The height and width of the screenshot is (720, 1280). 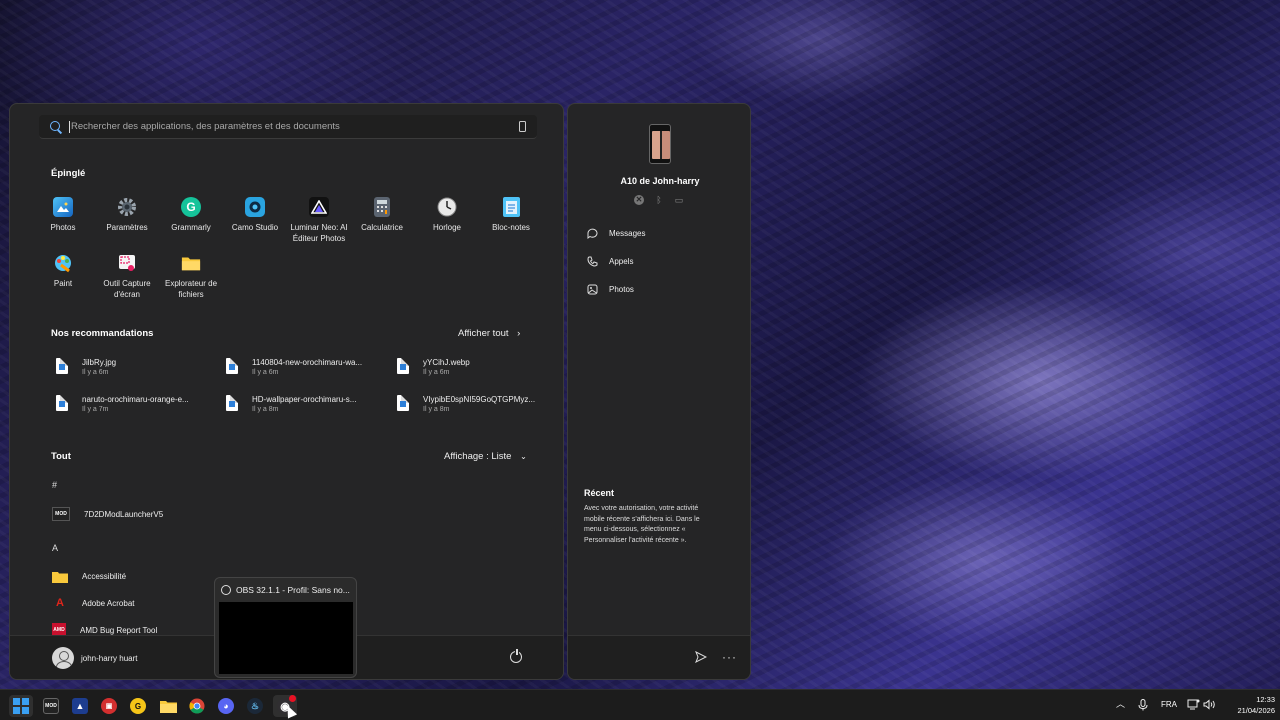 What do you see at coordinates (55, 548) in the screenshot?
I see `group-letter: A` at bounding box center [55, 548].